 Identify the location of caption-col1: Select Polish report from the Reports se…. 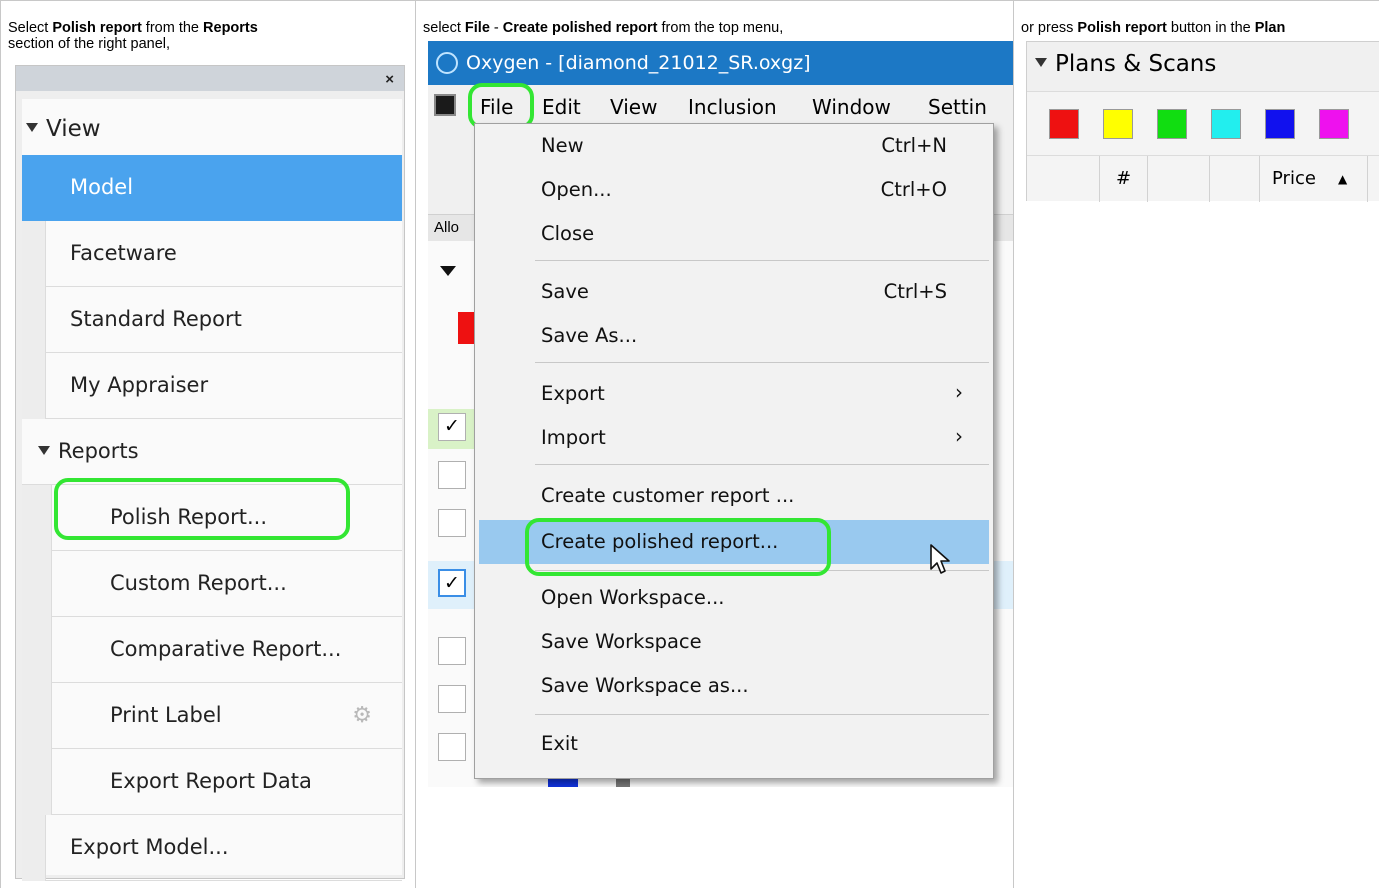
(133, 36).